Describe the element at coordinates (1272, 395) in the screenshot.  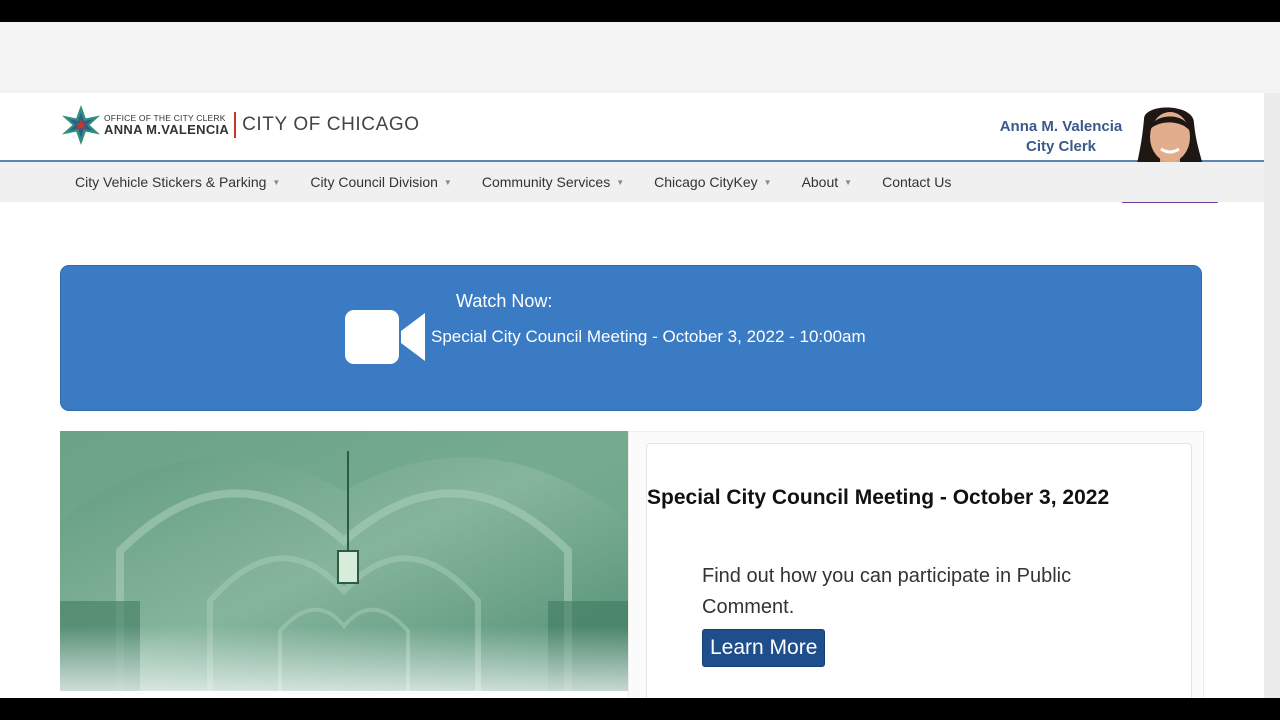
I see `scrollbar-track` at that location.